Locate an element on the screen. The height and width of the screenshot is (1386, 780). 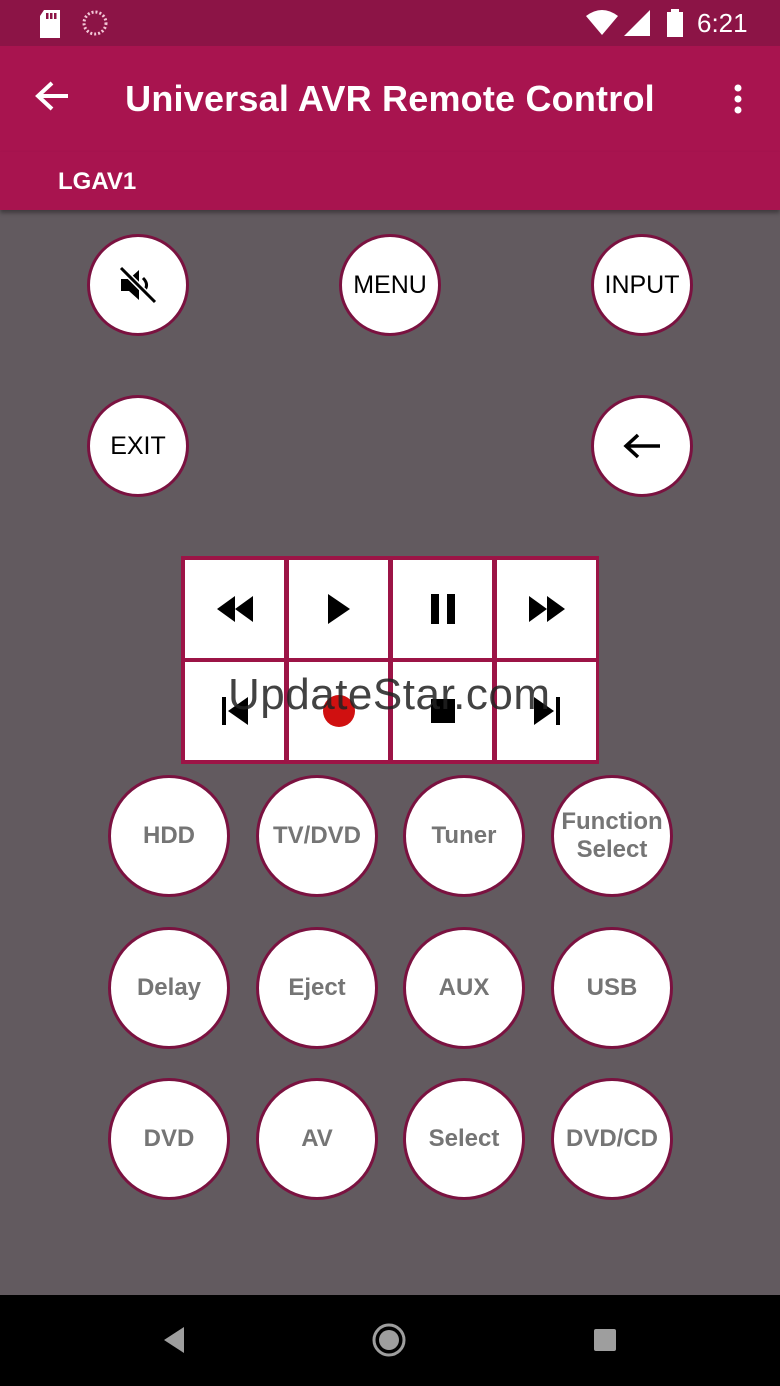
function-select-button: FunctionSelect is located at coordinates (612, 836).